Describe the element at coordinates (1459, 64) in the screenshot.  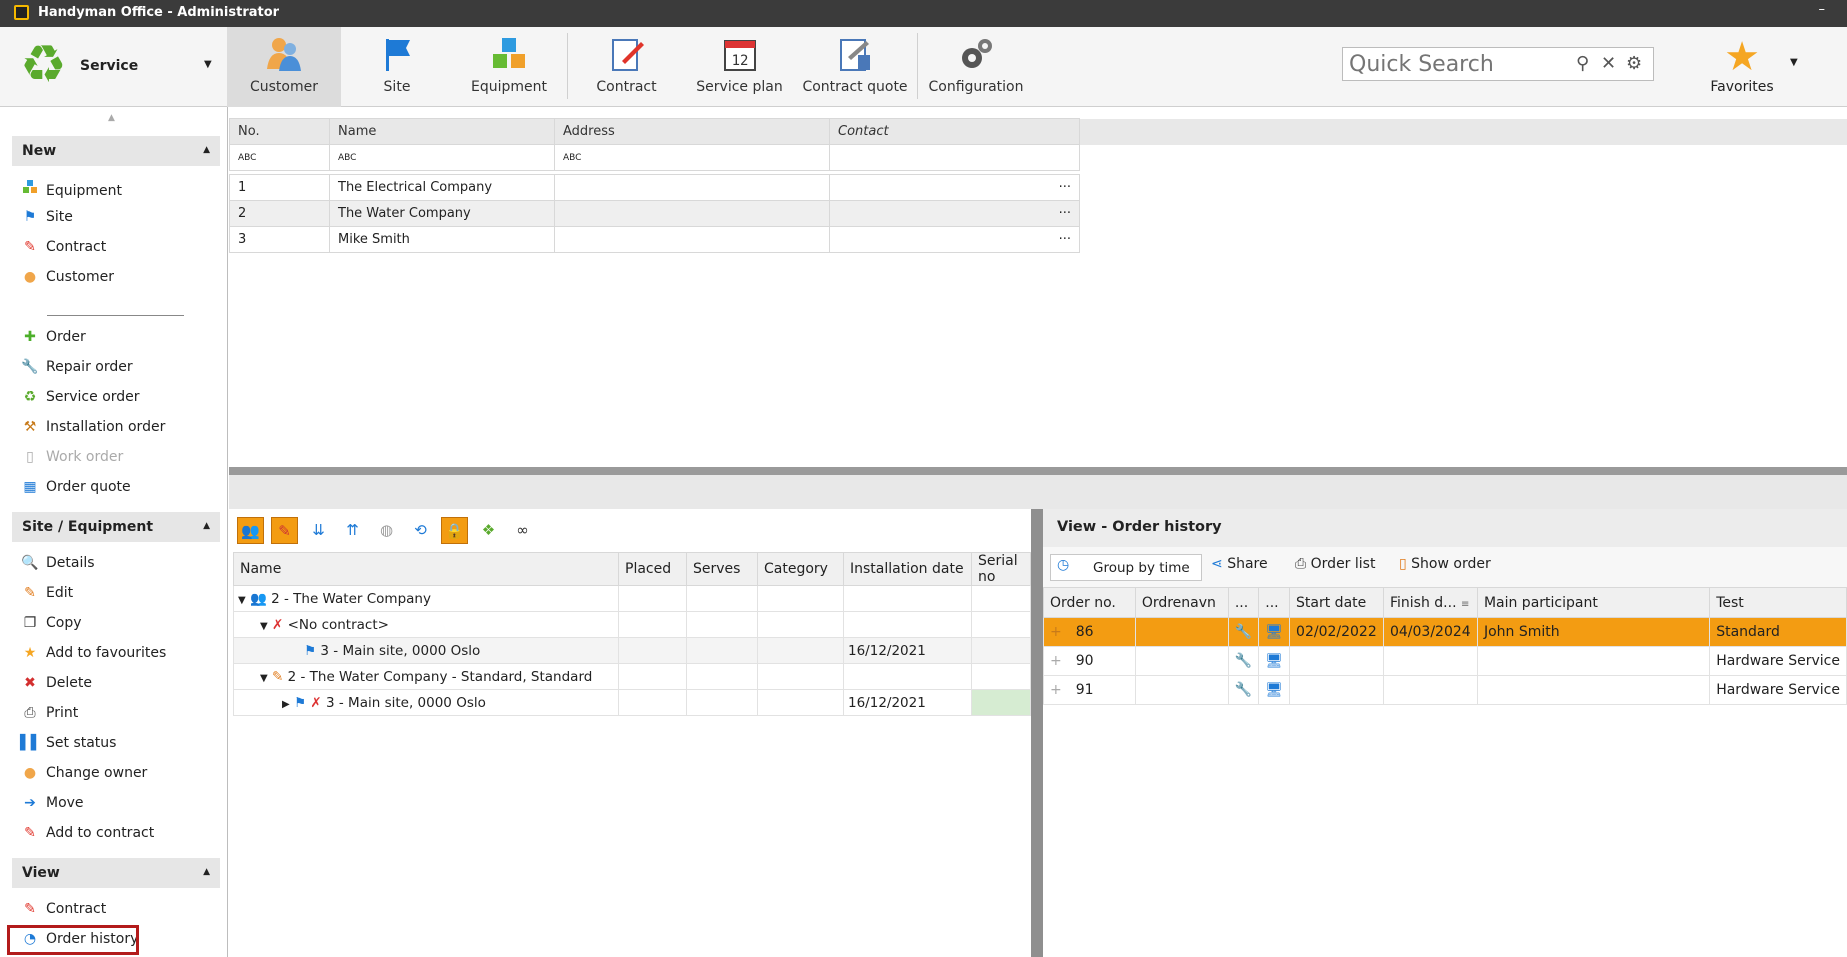
I see `search-input` at that location.